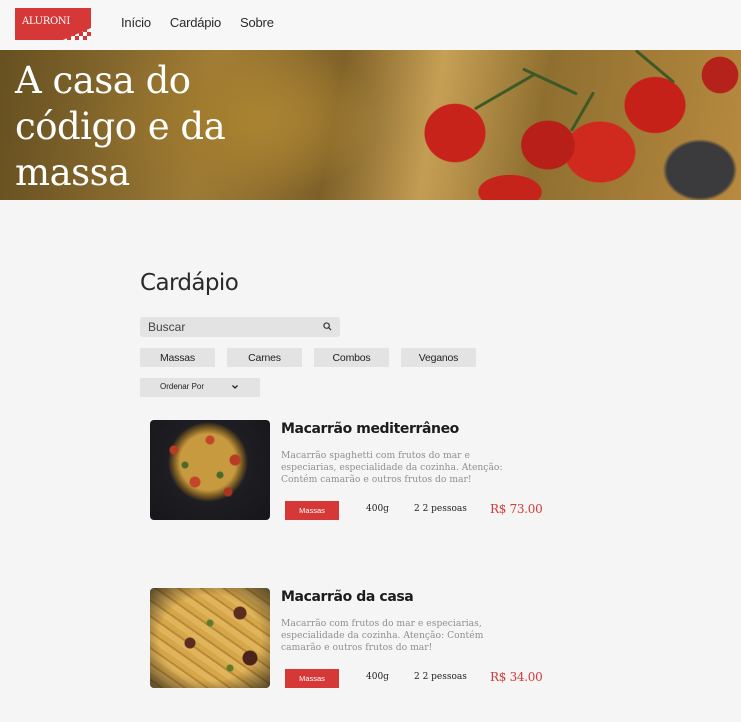 The height and width of the screenshot is (722, 741). Describe the element at coordinates (257, 22) in the screenshot. I see `nav-link-sobre: Sobre` at that location.